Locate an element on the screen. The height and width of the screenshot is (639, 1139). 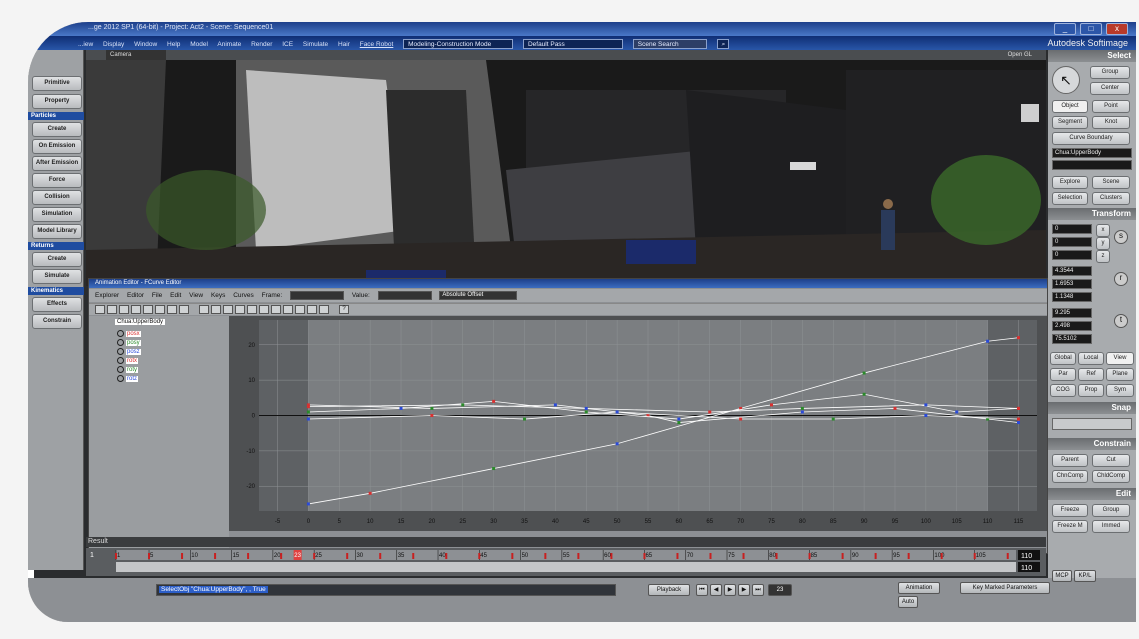
parent-button: Parent is located at coordinates (1070, 460).